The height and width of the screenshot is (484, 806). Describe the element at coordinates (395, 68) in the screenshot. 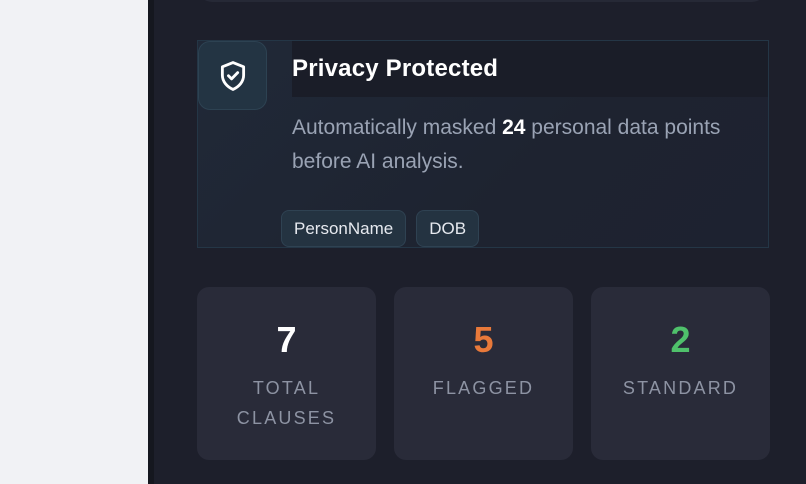

I see `privacy-title: Privacy Protected` at that location.